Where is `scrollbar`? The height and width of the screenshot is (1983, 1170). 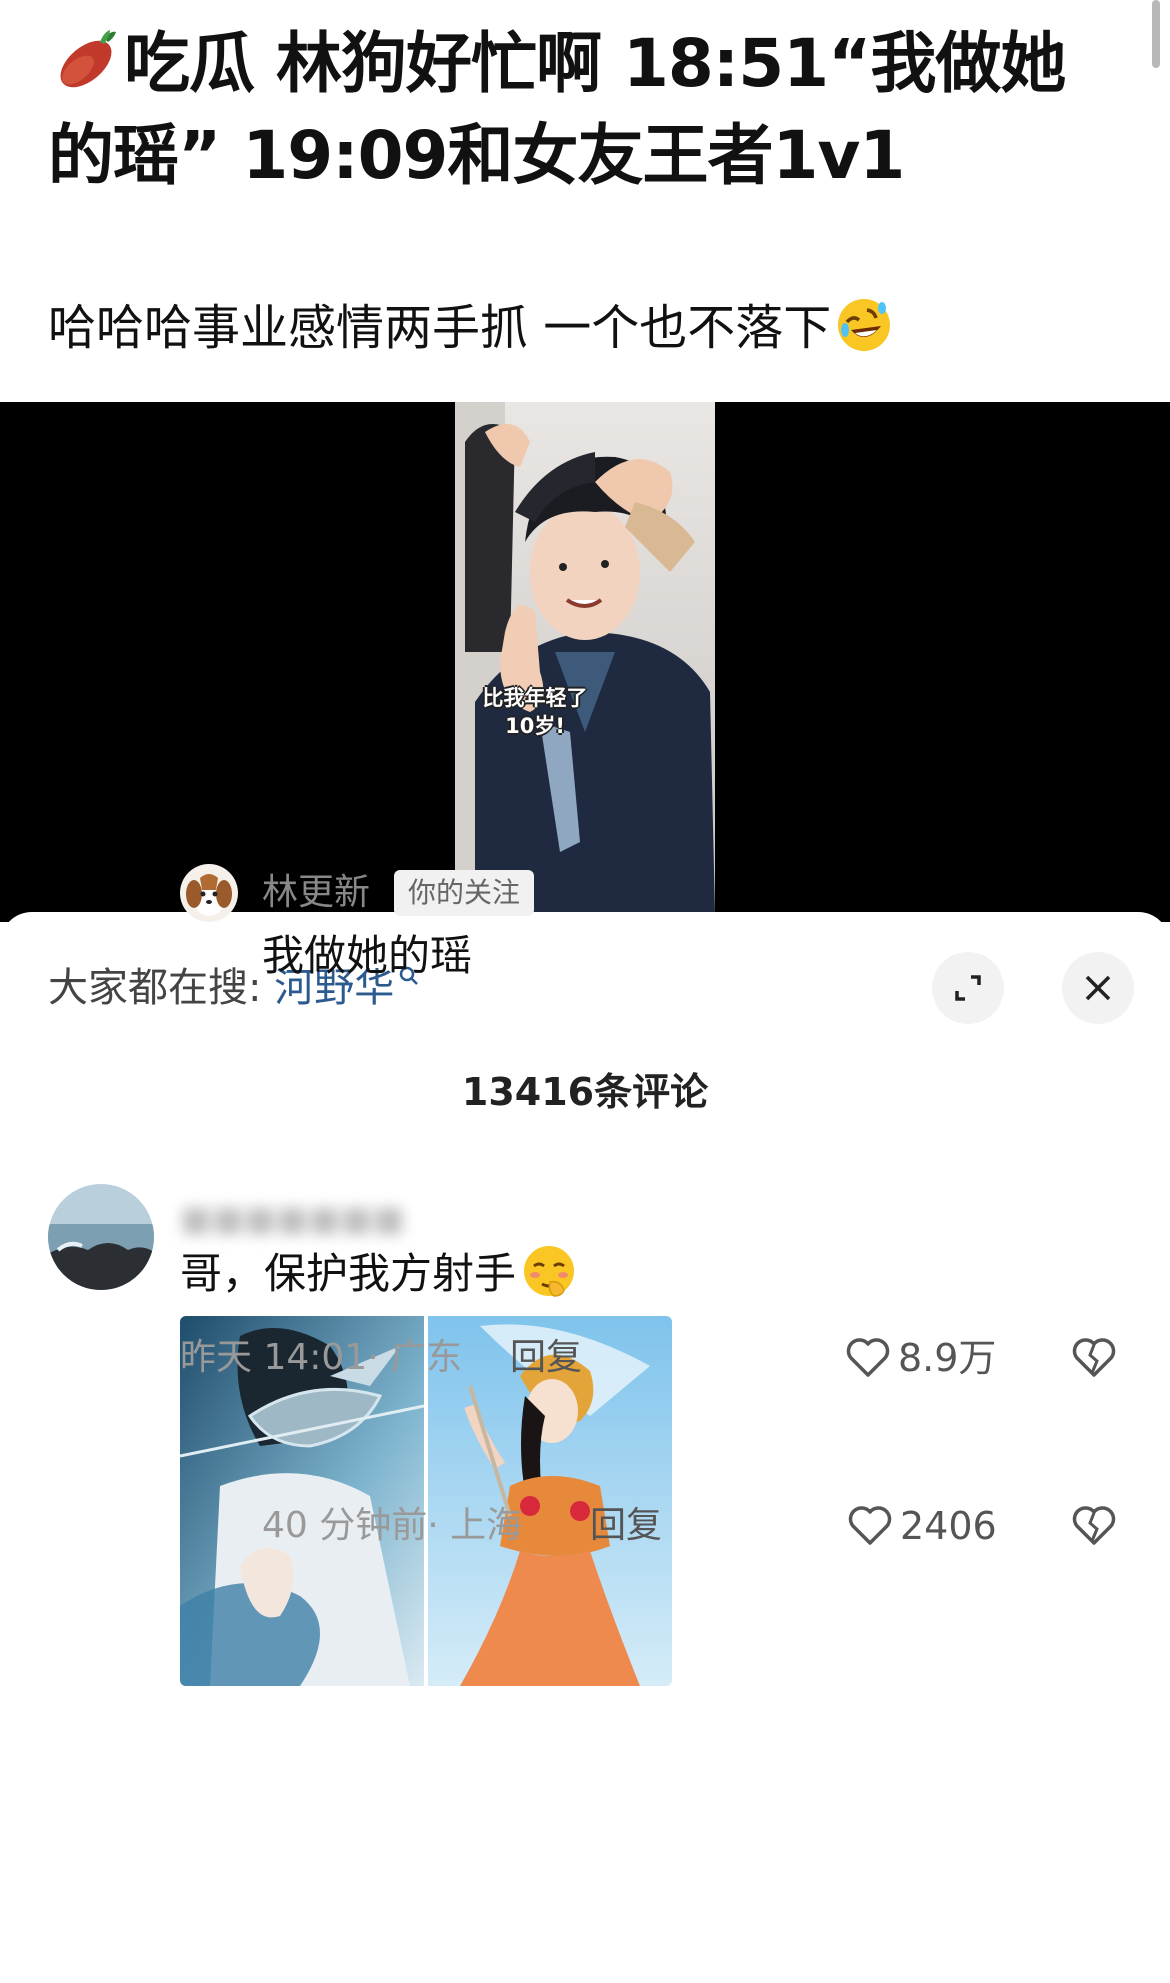 scrollbar is located at coordinates (1156, 34).